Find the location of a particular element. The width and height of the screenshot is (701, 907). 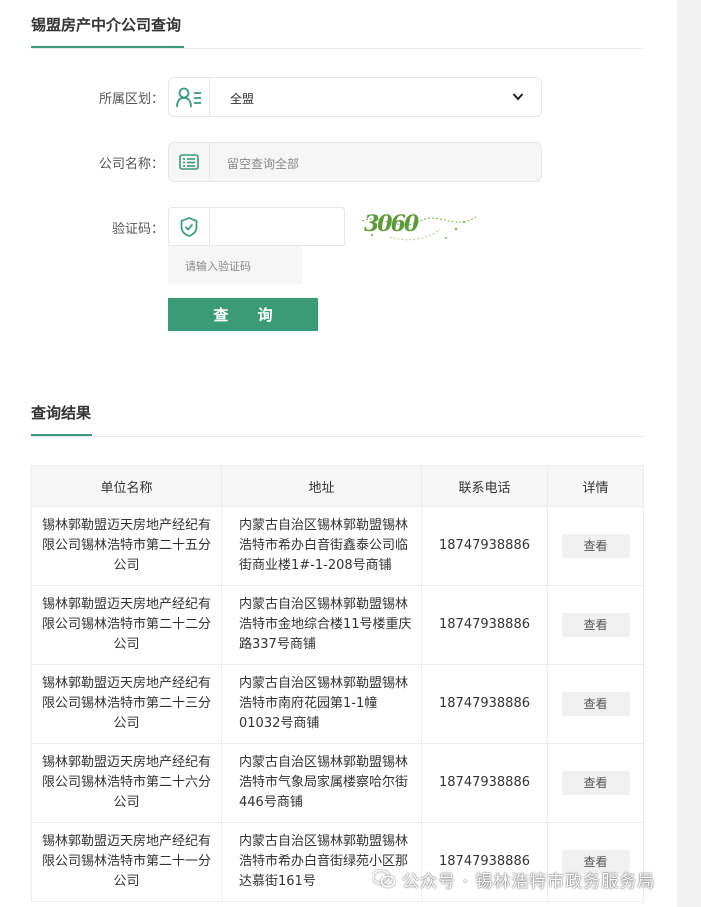

watermark: 公众号 · 锡林浩特市政务服务局 is located at coordinates (514, 880).